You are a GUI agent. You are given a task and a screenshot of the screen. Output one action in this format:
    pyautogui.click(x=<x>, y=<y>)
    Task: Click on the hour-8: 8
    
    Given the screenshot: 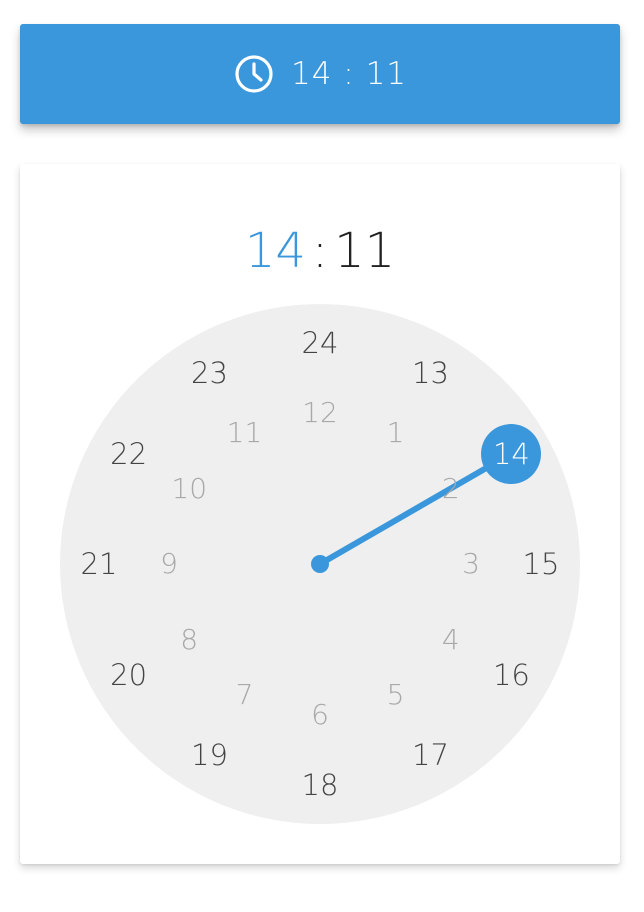 What is the action you would take?
    pyautogui.click(x=189, y=640)
    